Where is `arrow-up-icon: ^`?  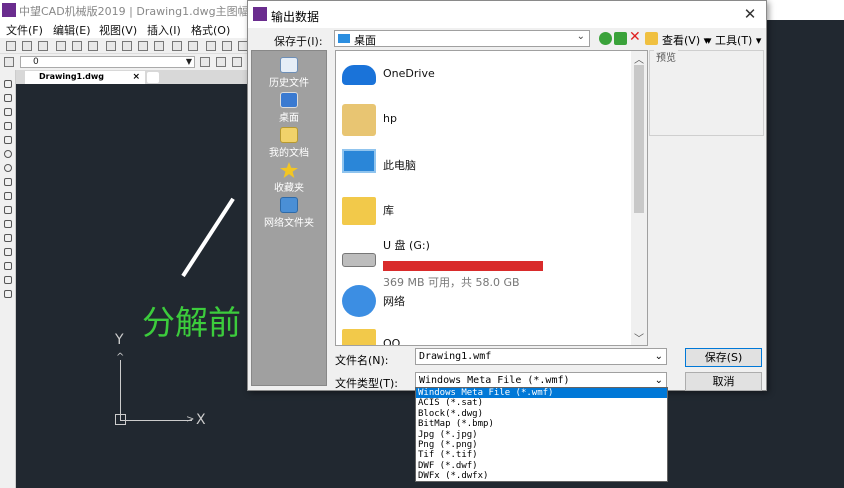 arrow-up-icon: ^ is located at coordinates (120, 357).